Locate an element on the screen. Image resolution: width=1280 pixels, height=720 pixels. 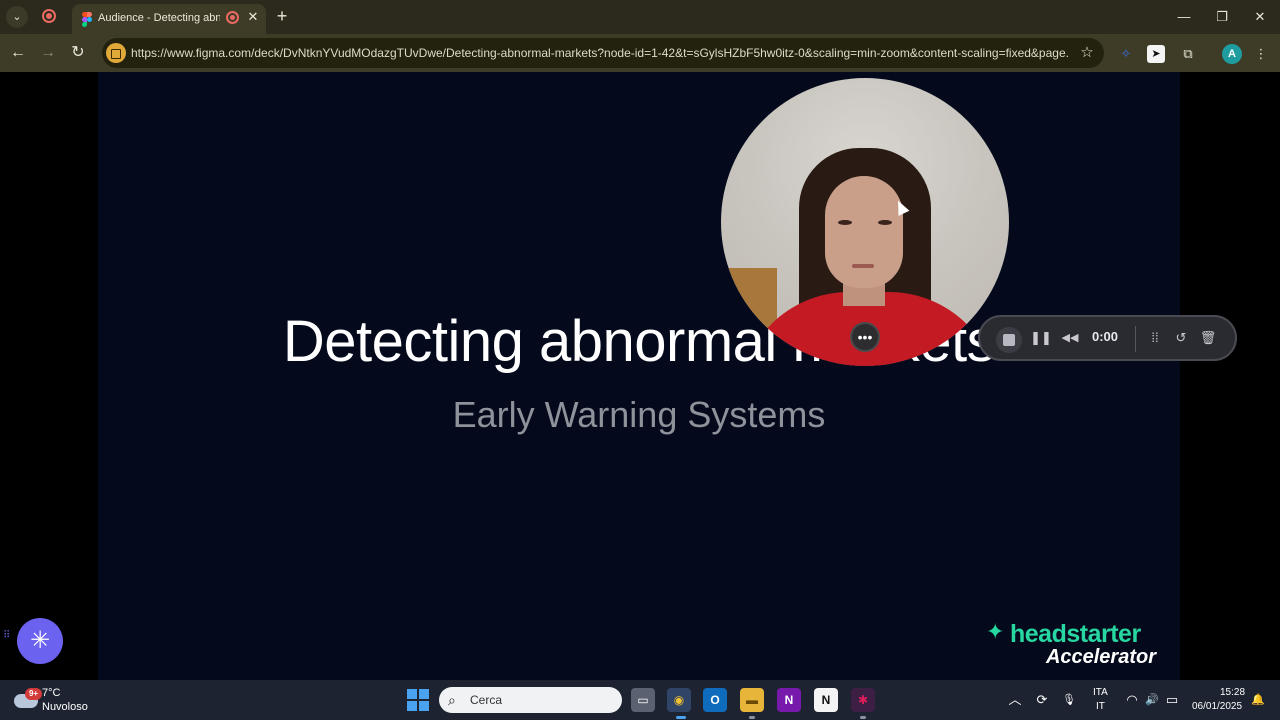
explorer-running-indicator is located at coordinates (752, 717).